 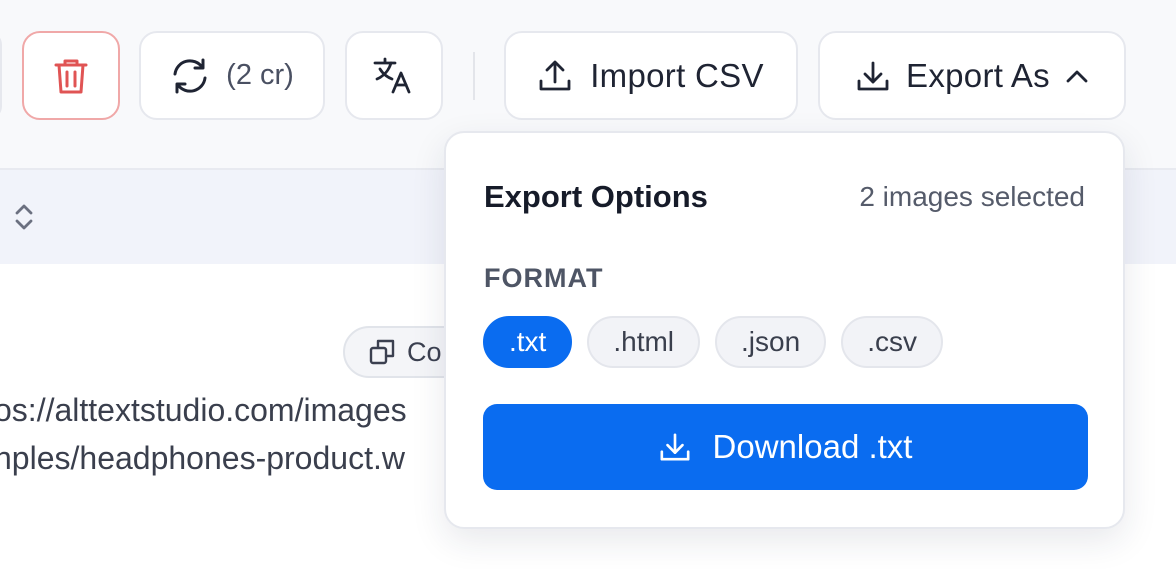 What do you see at coordinates (596, 196) in the screenshot?
I see `panel-title: Export Options` at bounding box center [596, 196].